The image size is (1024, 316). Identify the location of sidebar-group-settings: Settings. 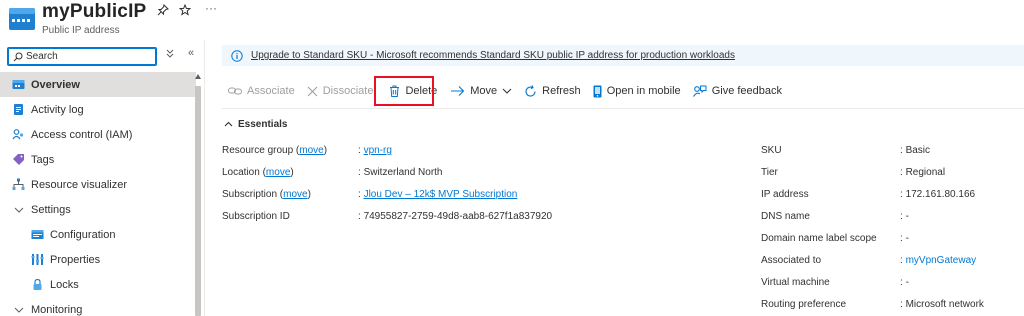
(98, 209).